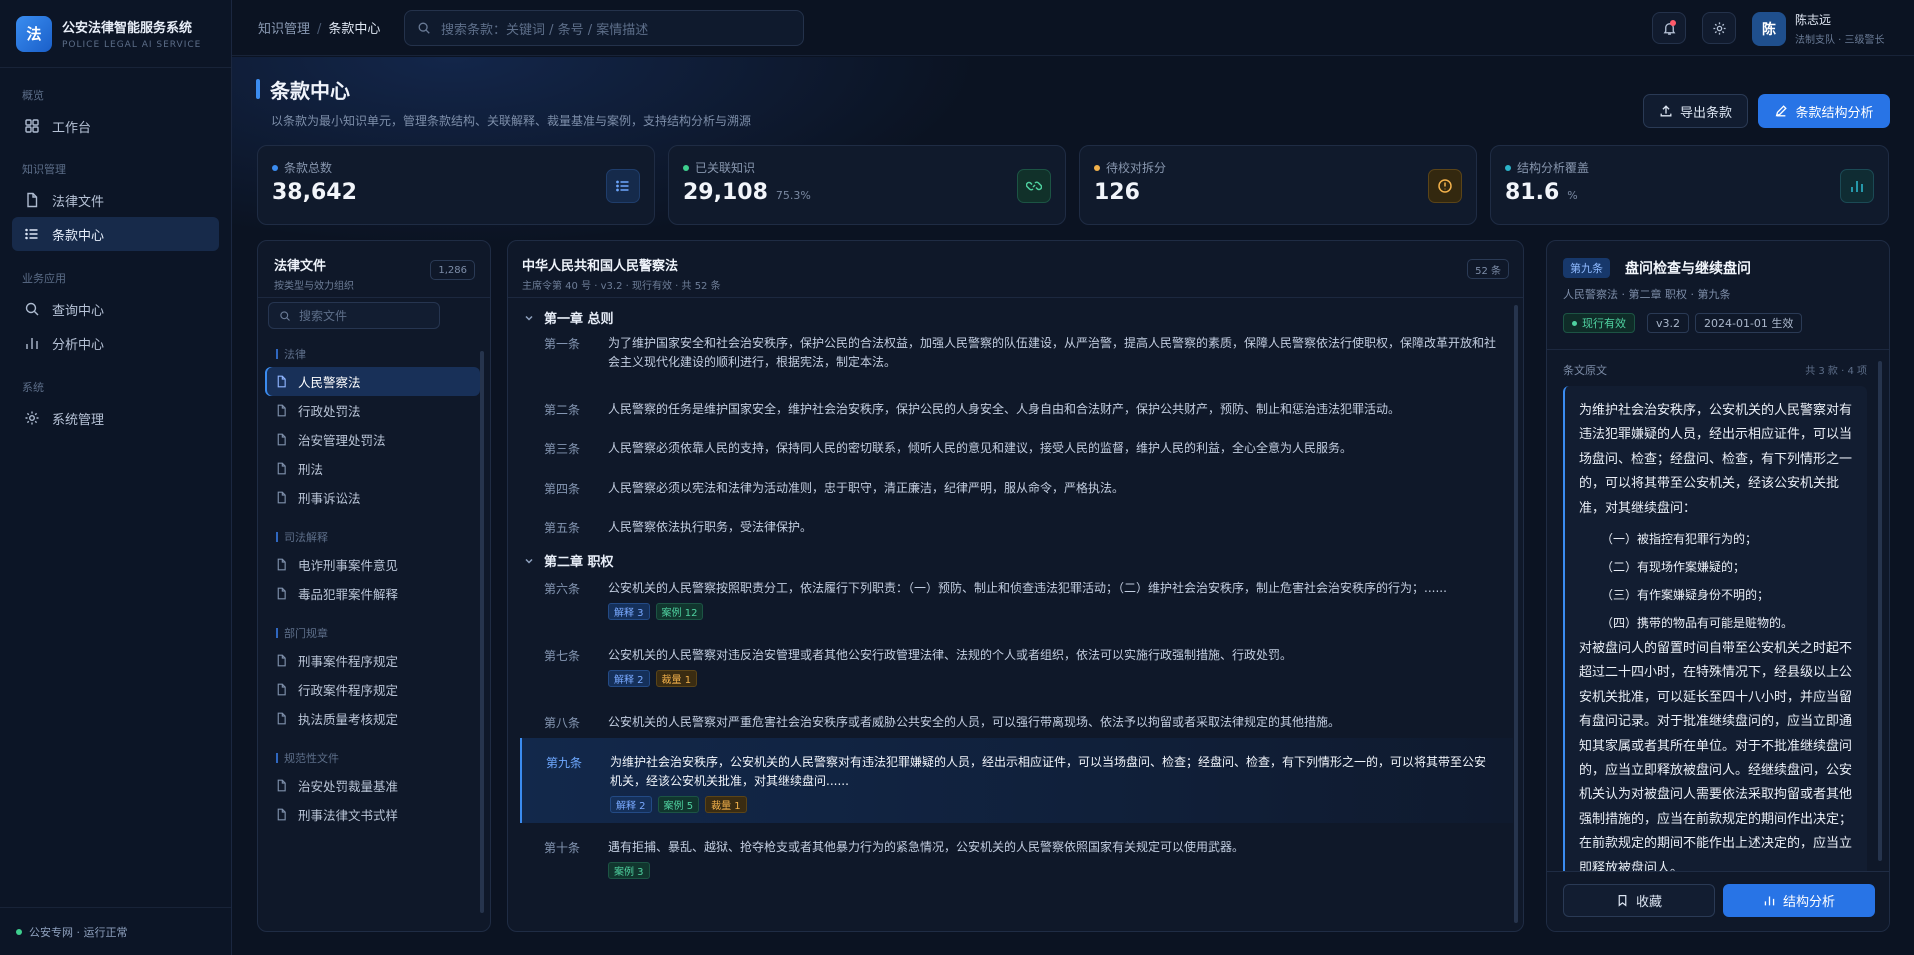 The width and height of the screenshot is (1914, 955). Describe the element at coordinates (372, 468) in the screenshot. I see `file-item: 刑法` at that location.